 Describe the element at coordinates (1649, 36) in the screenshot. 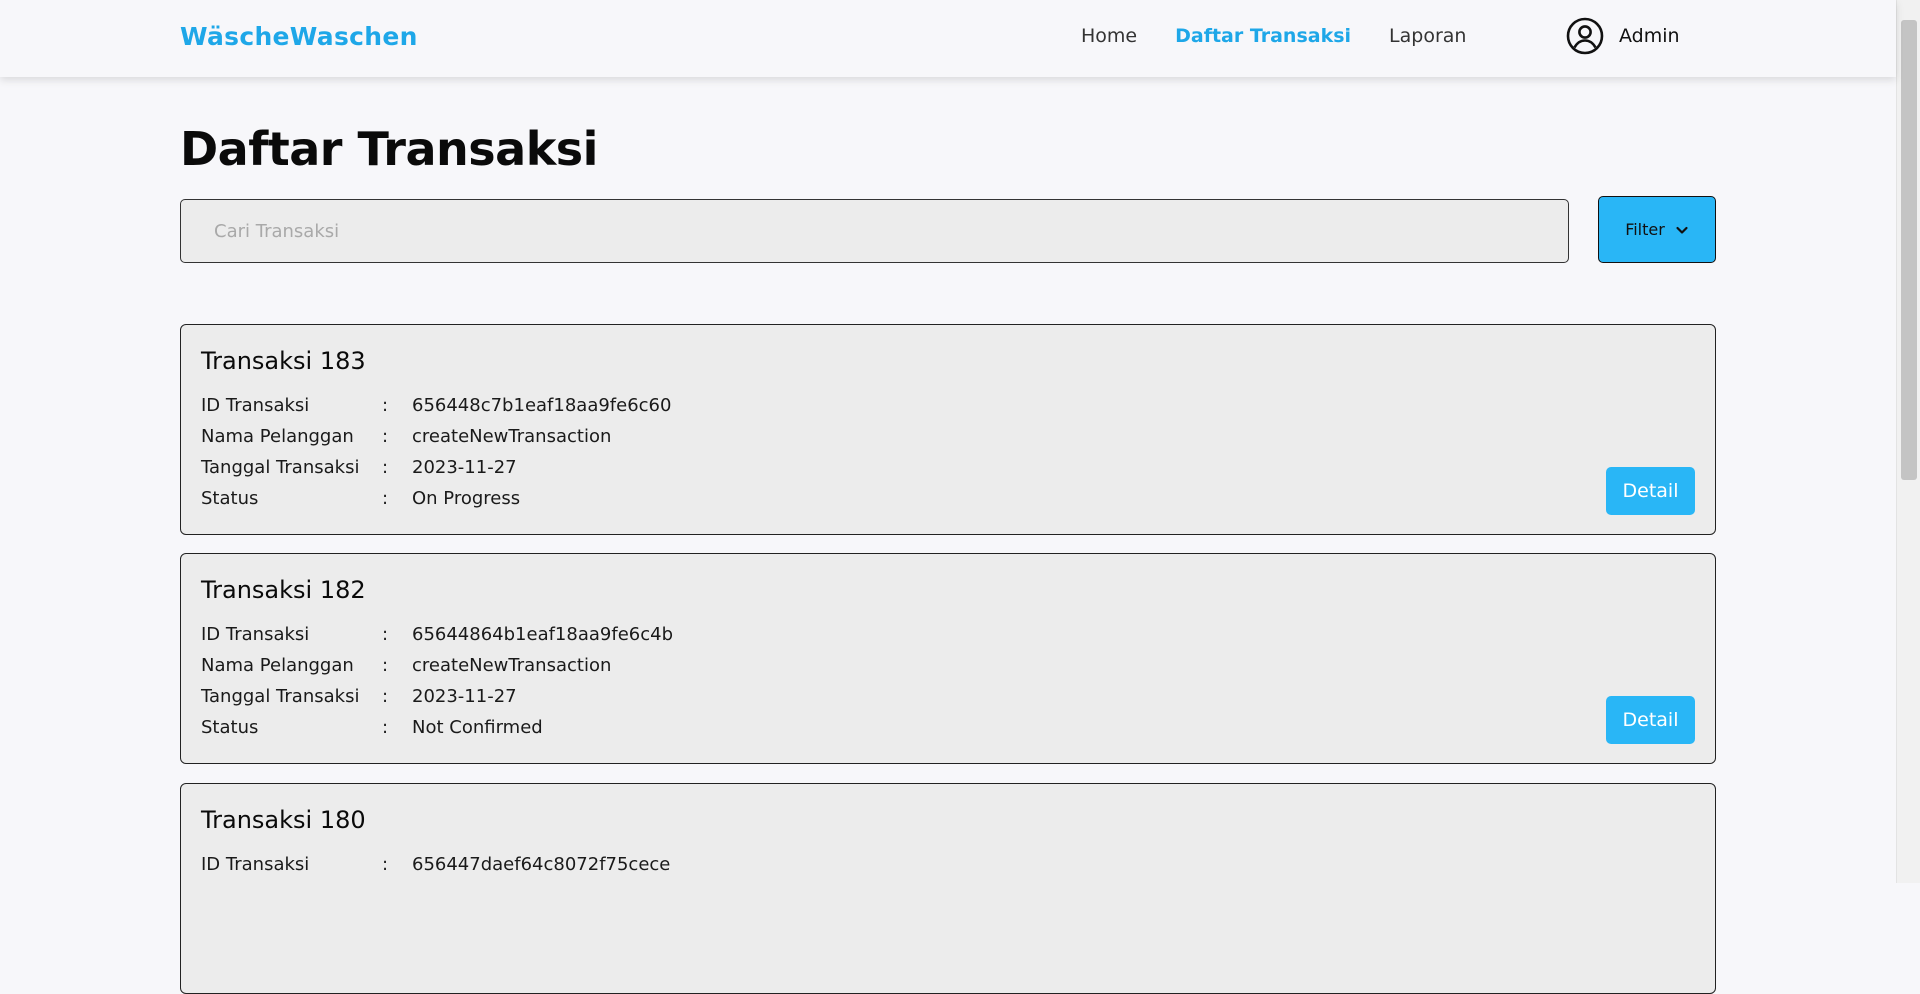

I see `user-name: Admin` at that location.